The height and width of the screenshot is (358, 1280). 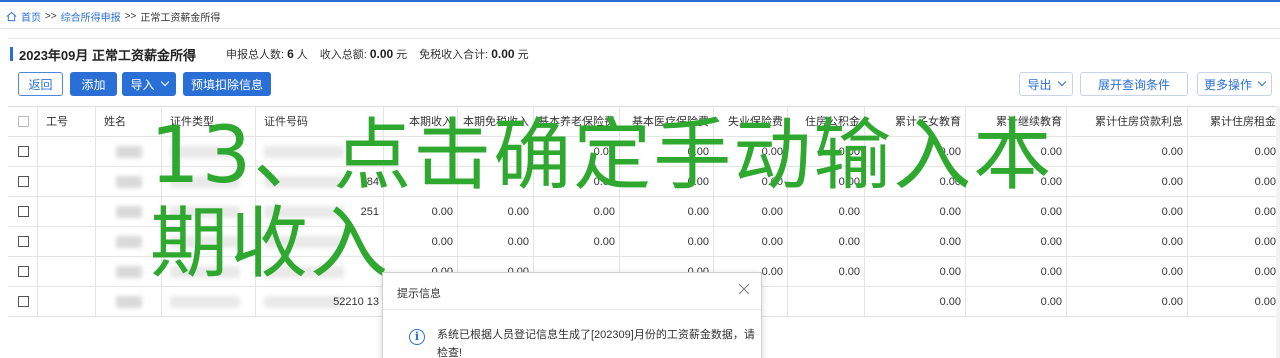 I want to click on table-row: 0.00 0.00 0.00 0.00 0.00 0.00 0.00 0.00, so click(x=644, y=152).